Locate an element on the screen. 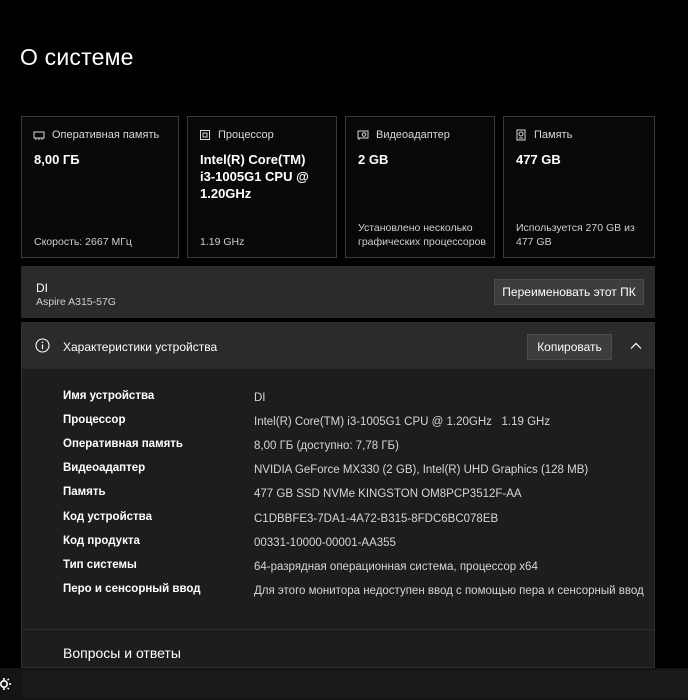 The width and height of the screenshot is (688, 700). spec-row-device-name: Имя устройства DI is located at coordinates (338, 402).